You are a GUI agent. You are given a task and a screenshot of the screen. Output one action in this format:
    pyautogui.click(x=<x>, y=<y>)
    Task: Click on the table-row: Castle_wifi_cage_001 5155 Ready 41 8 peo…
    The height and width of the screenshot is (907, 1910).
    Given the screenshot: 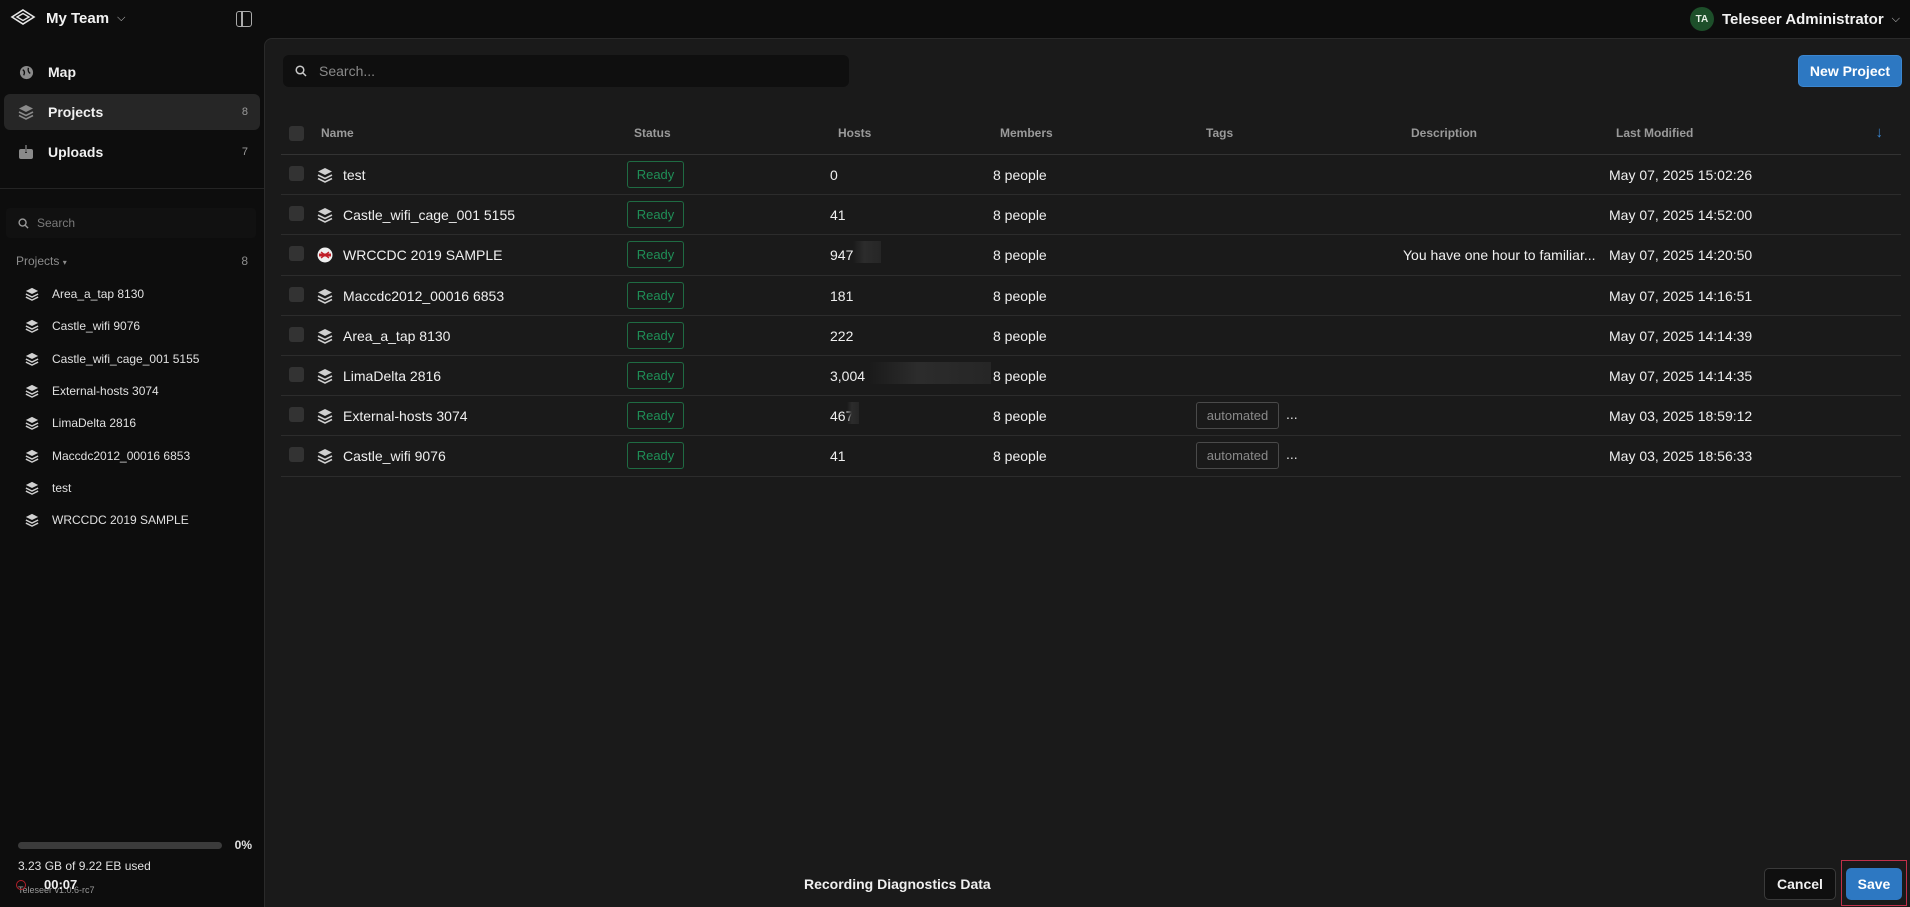 What is the action you would take?
    pyautogui.click(x=1091, y=215)
    